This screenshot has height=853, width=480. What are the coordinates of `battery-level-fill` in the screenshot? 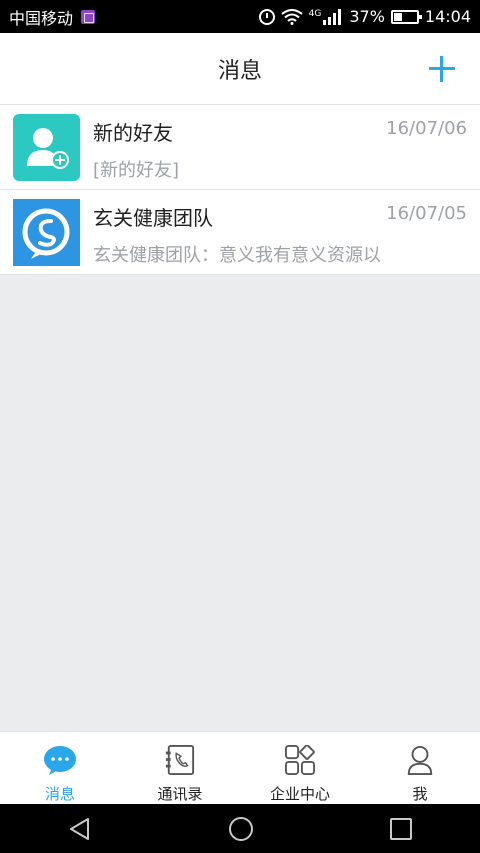 It's located at (397, 16).